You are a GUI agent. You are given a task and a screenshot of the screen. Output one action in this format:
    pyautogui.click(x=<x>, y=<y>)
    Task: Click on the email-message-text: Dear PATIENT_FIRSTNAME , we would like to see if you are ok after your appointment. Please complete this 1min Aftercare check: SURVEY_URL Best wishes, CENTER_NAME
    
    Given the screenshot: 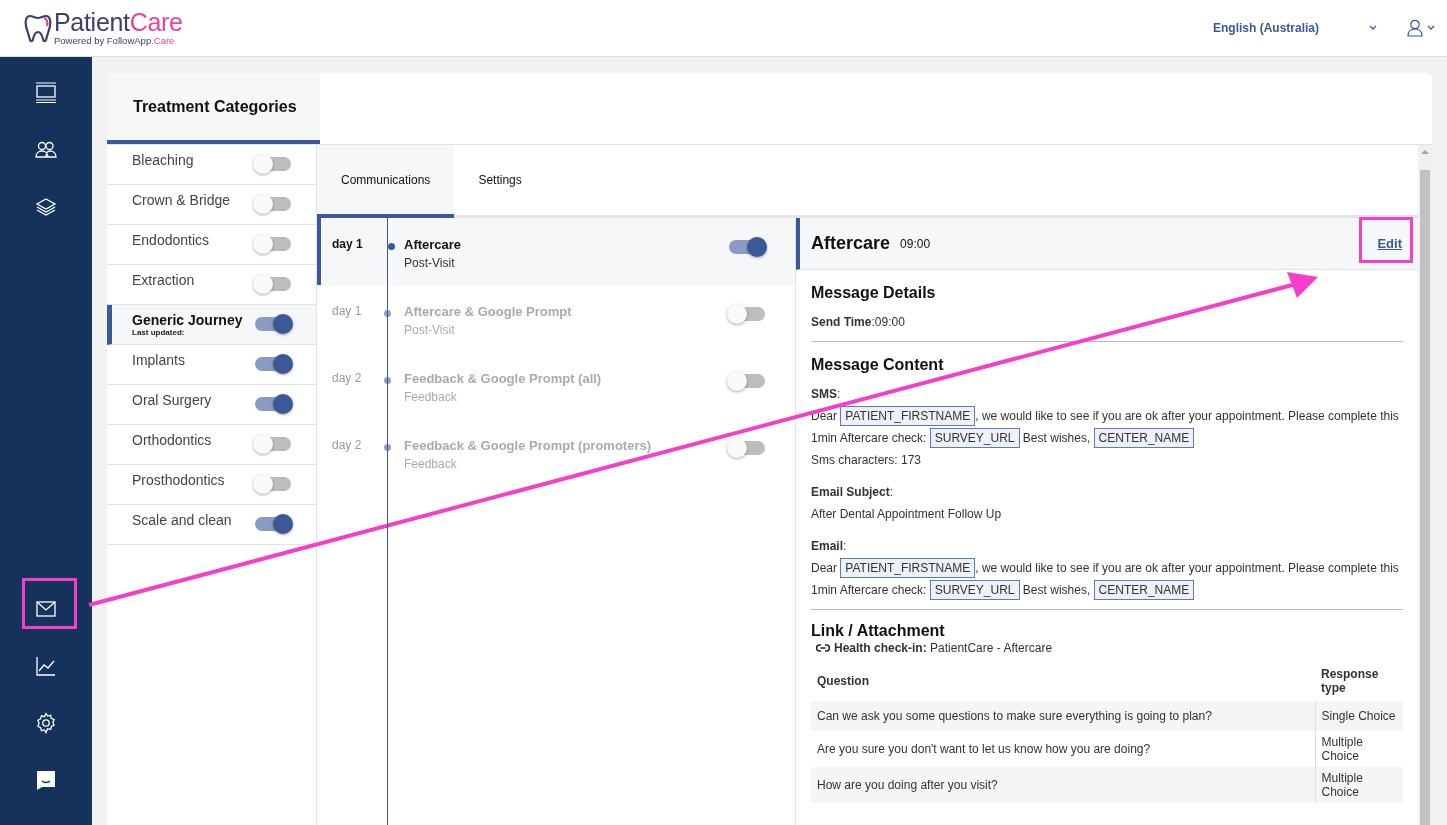 What is the action you would take?
    pyautogui.click(x=1107, y=579)
    